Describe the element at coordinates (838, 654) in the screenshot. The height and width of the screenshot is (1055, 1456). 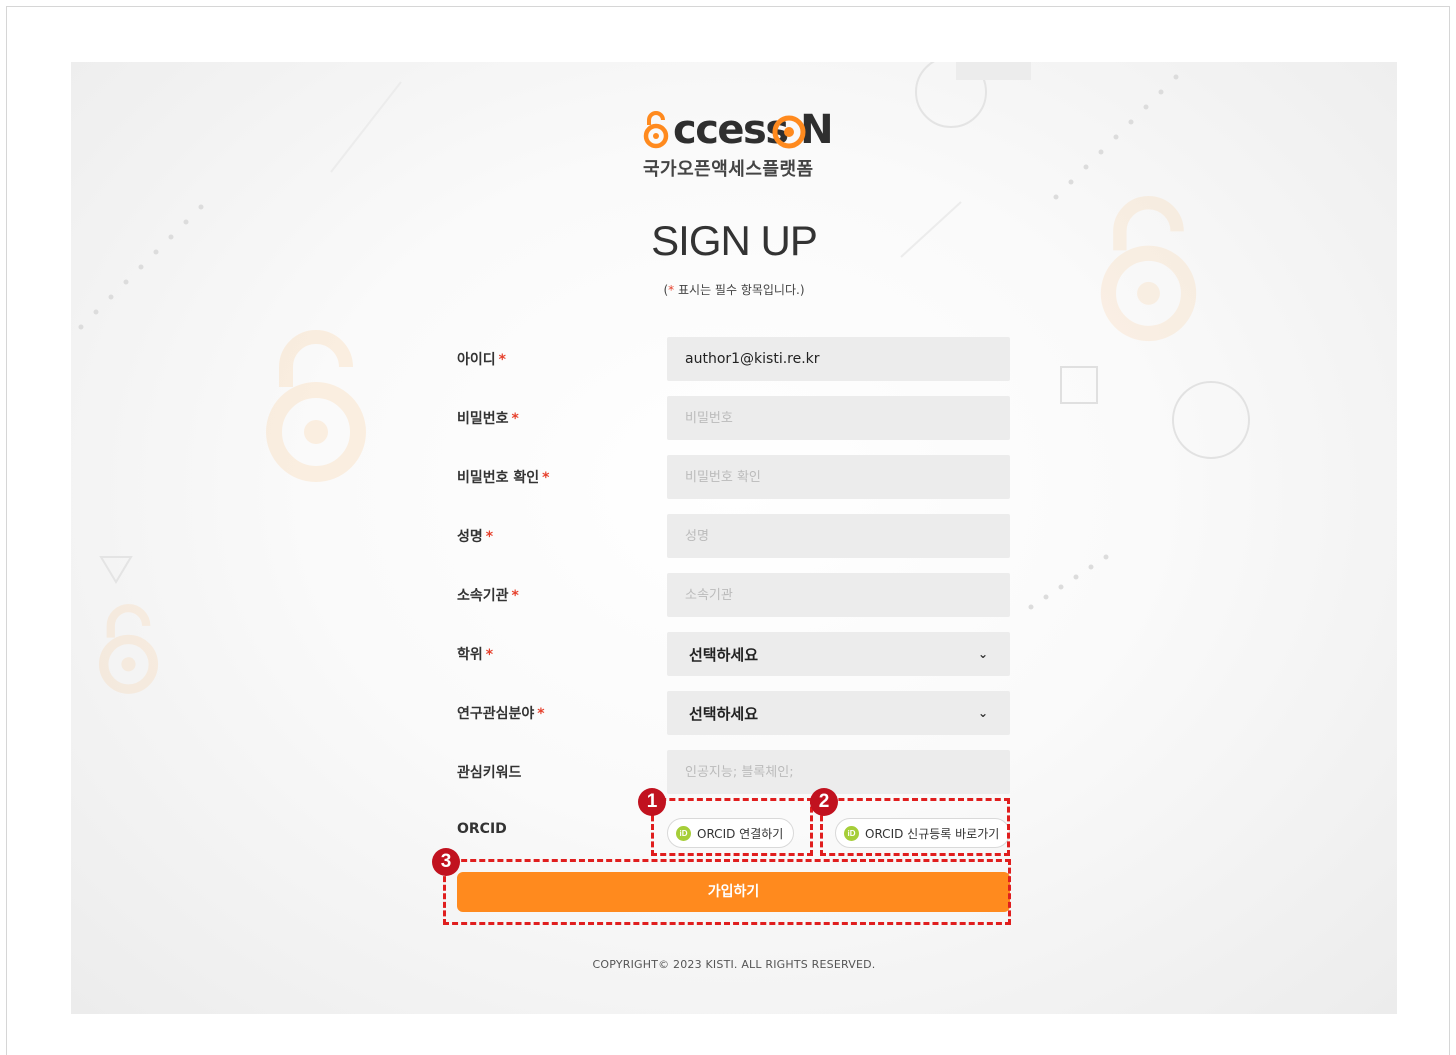
I see `degree-select: 선택하세요 ⌄` at that location.